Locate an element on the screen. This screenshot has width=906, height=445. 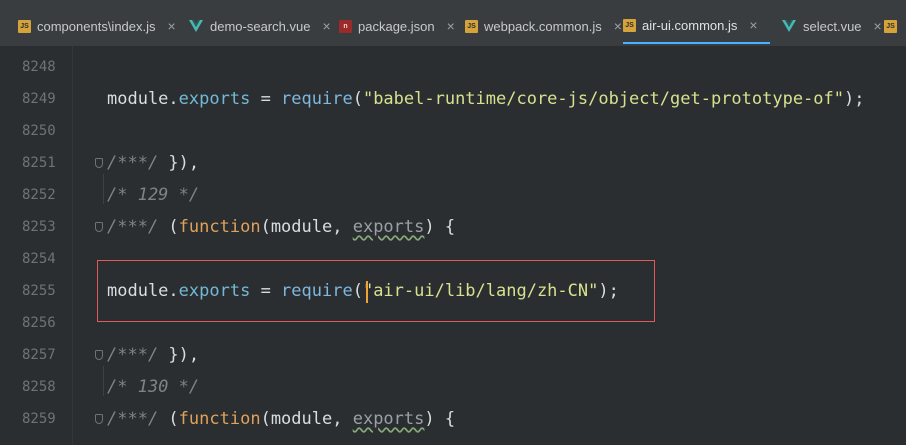
tab-label: components\index.js is located at coordinates (96, 26).